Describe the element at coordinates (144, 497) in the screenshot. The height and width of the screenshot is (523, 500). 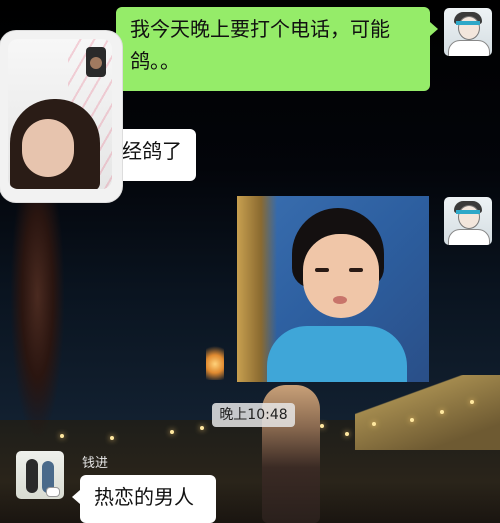
I see `incoming-message-text: 热恋的男人` at that location.